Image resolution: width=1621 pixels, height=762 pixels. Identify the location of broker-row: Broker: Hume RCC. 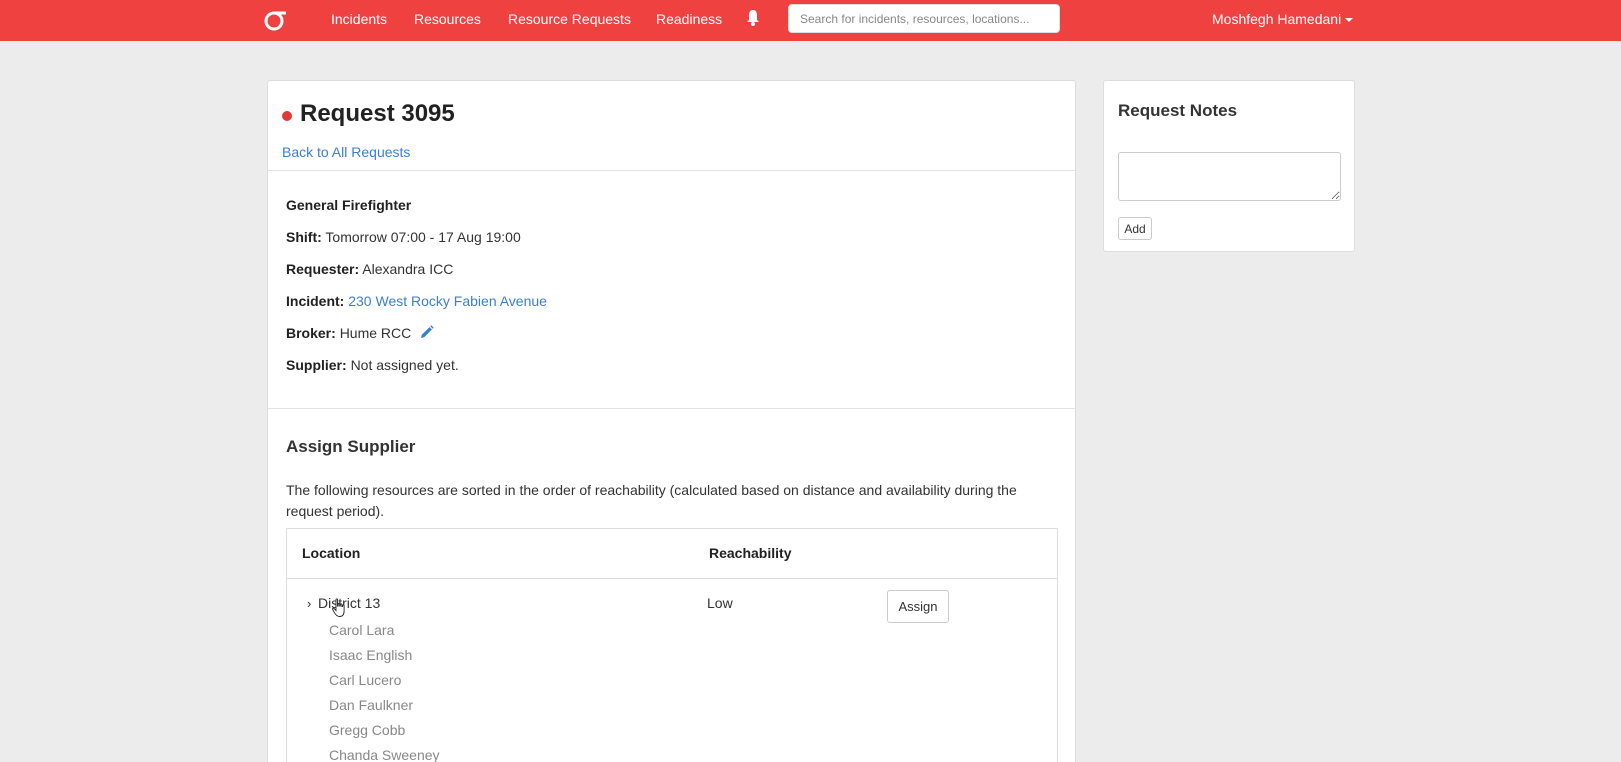
(360, 333).